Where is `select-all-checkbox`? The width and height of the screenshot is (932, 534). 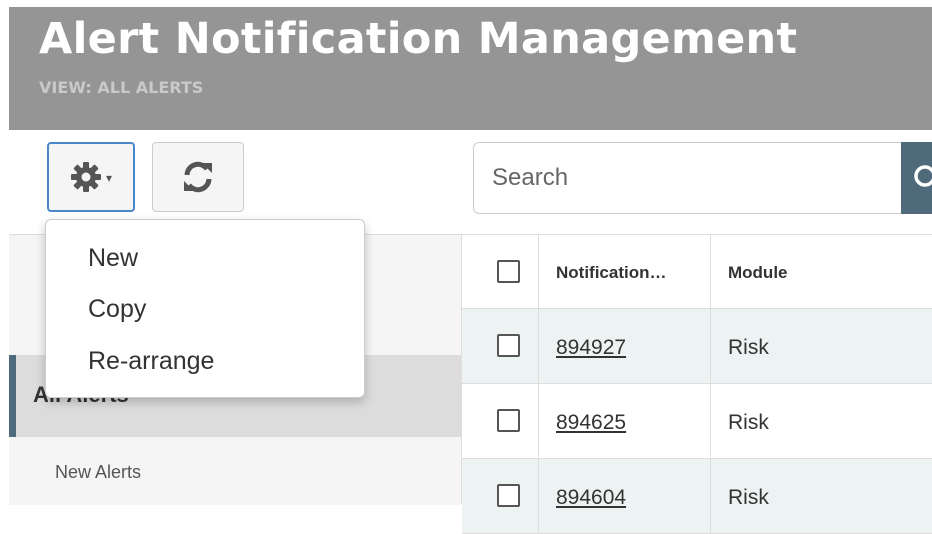
select-all-checkbox is located at coordinates (508, 271).